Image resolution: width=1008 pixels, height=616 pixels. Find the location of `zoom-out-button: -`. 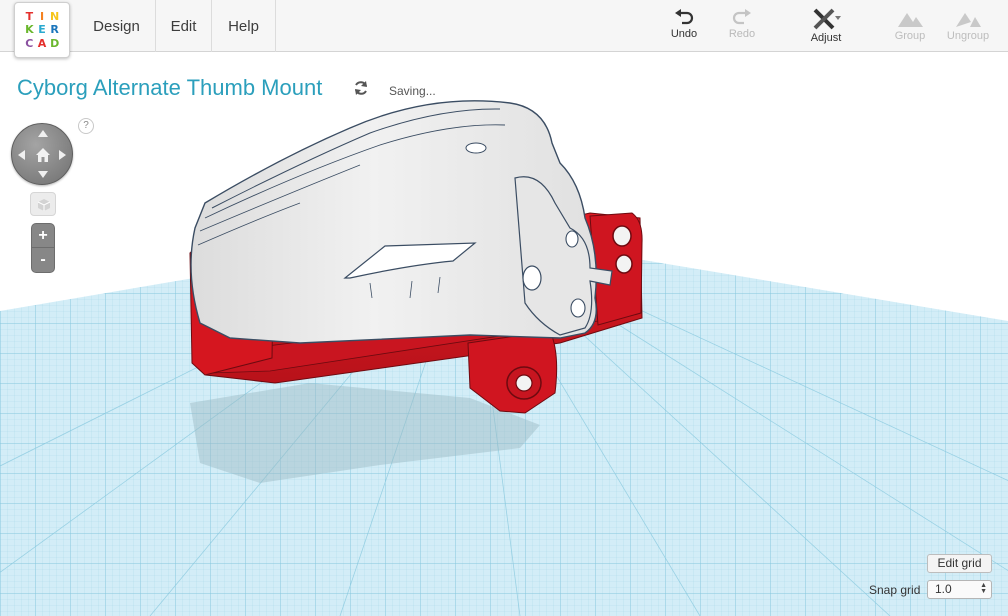

zoom-out-button: - is located at coordinates (43, 260).